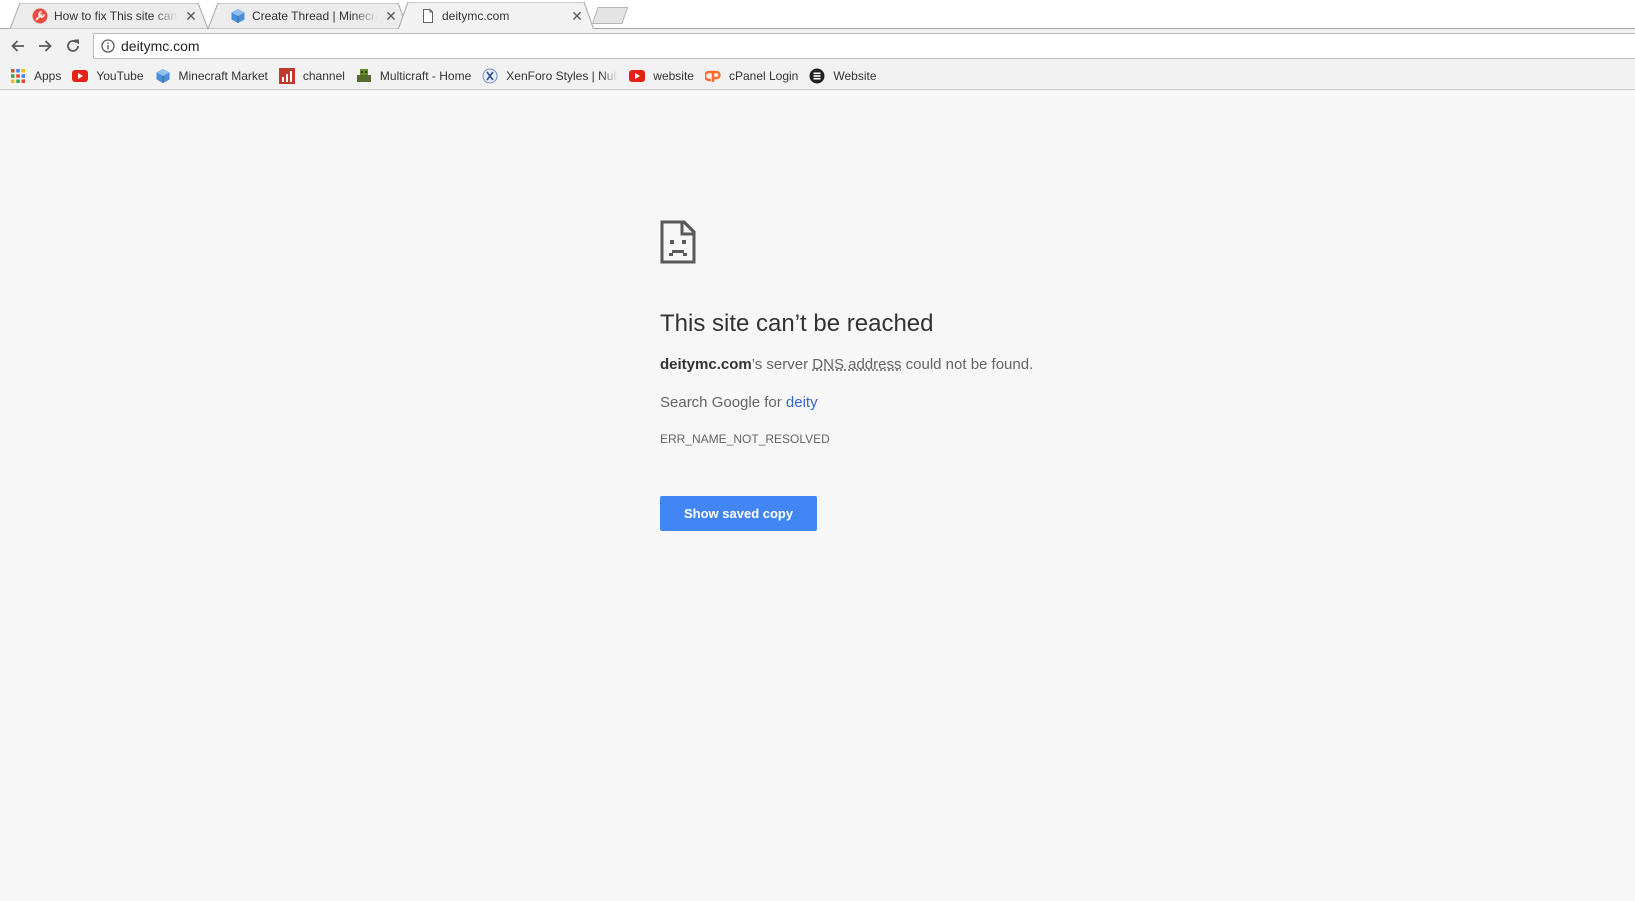  I want to click on circle-e-icon, so click(817, 76).